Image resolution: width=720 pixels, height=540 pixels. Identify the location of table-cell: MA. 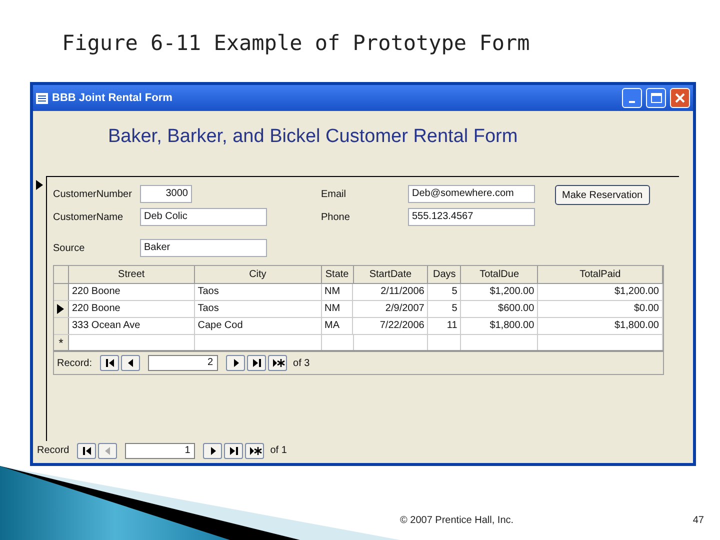
(338, 326).